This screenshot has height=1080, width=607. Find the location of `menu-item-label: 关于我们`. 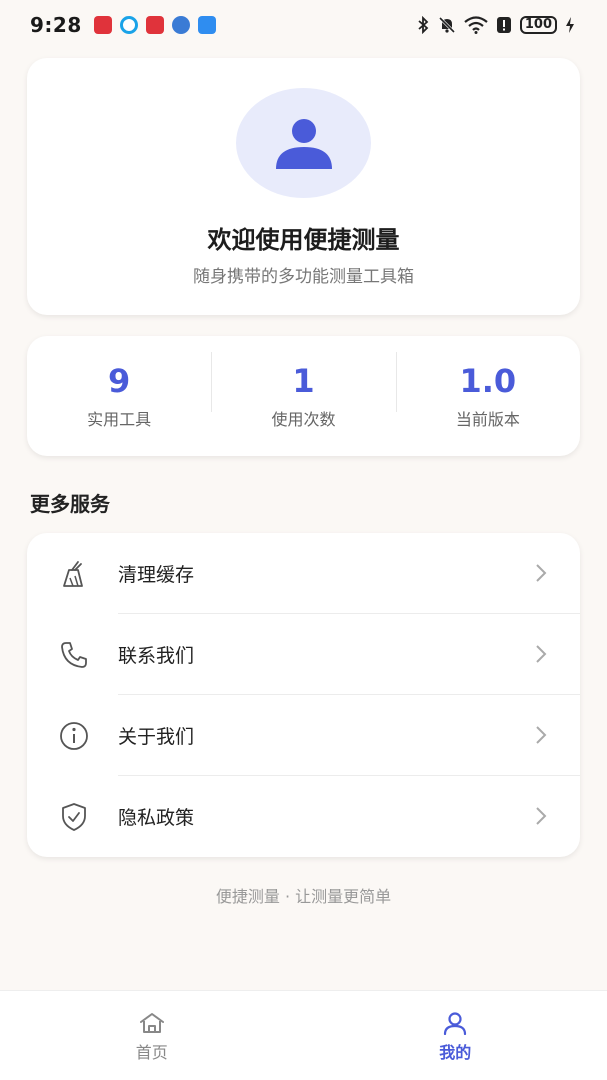

menu-item-label: 关于我们 is located at coordinates (156, 737).